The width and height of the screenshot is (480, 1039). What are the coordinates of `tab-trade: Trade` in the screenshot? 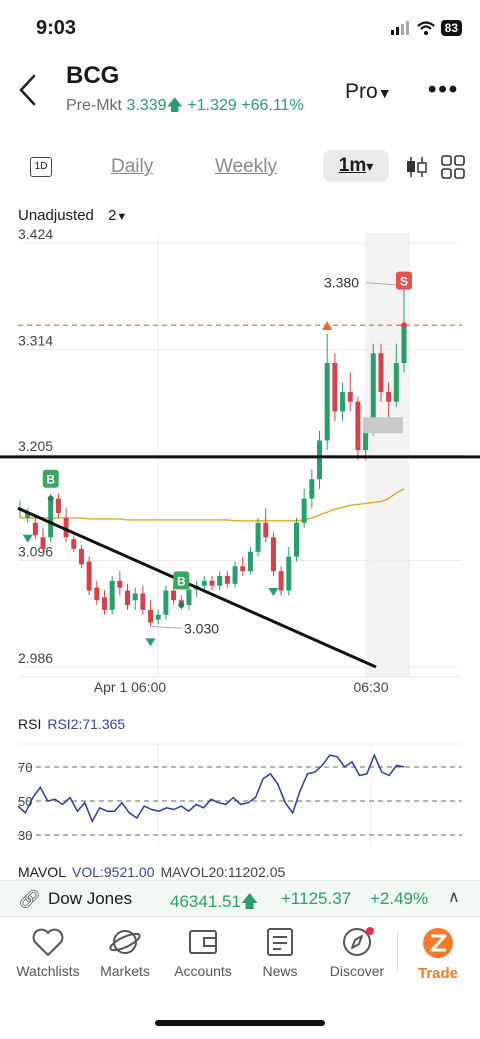 It's located at (436, 953).